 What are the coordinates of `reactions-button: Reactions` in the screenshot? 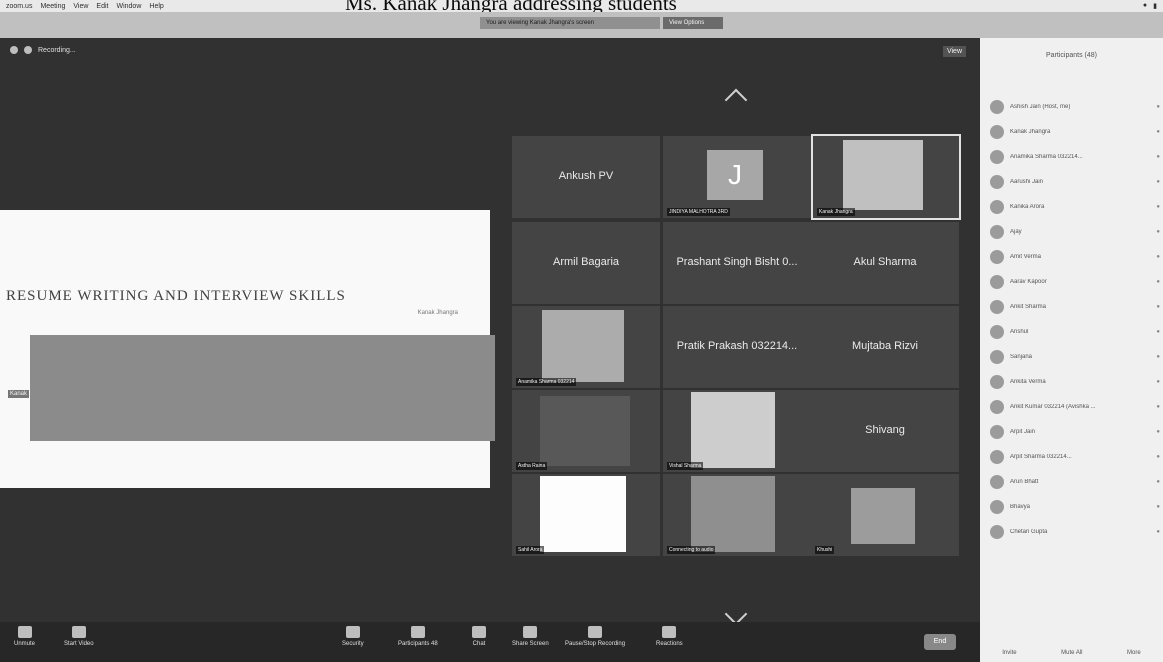 It's located at (669, 636).